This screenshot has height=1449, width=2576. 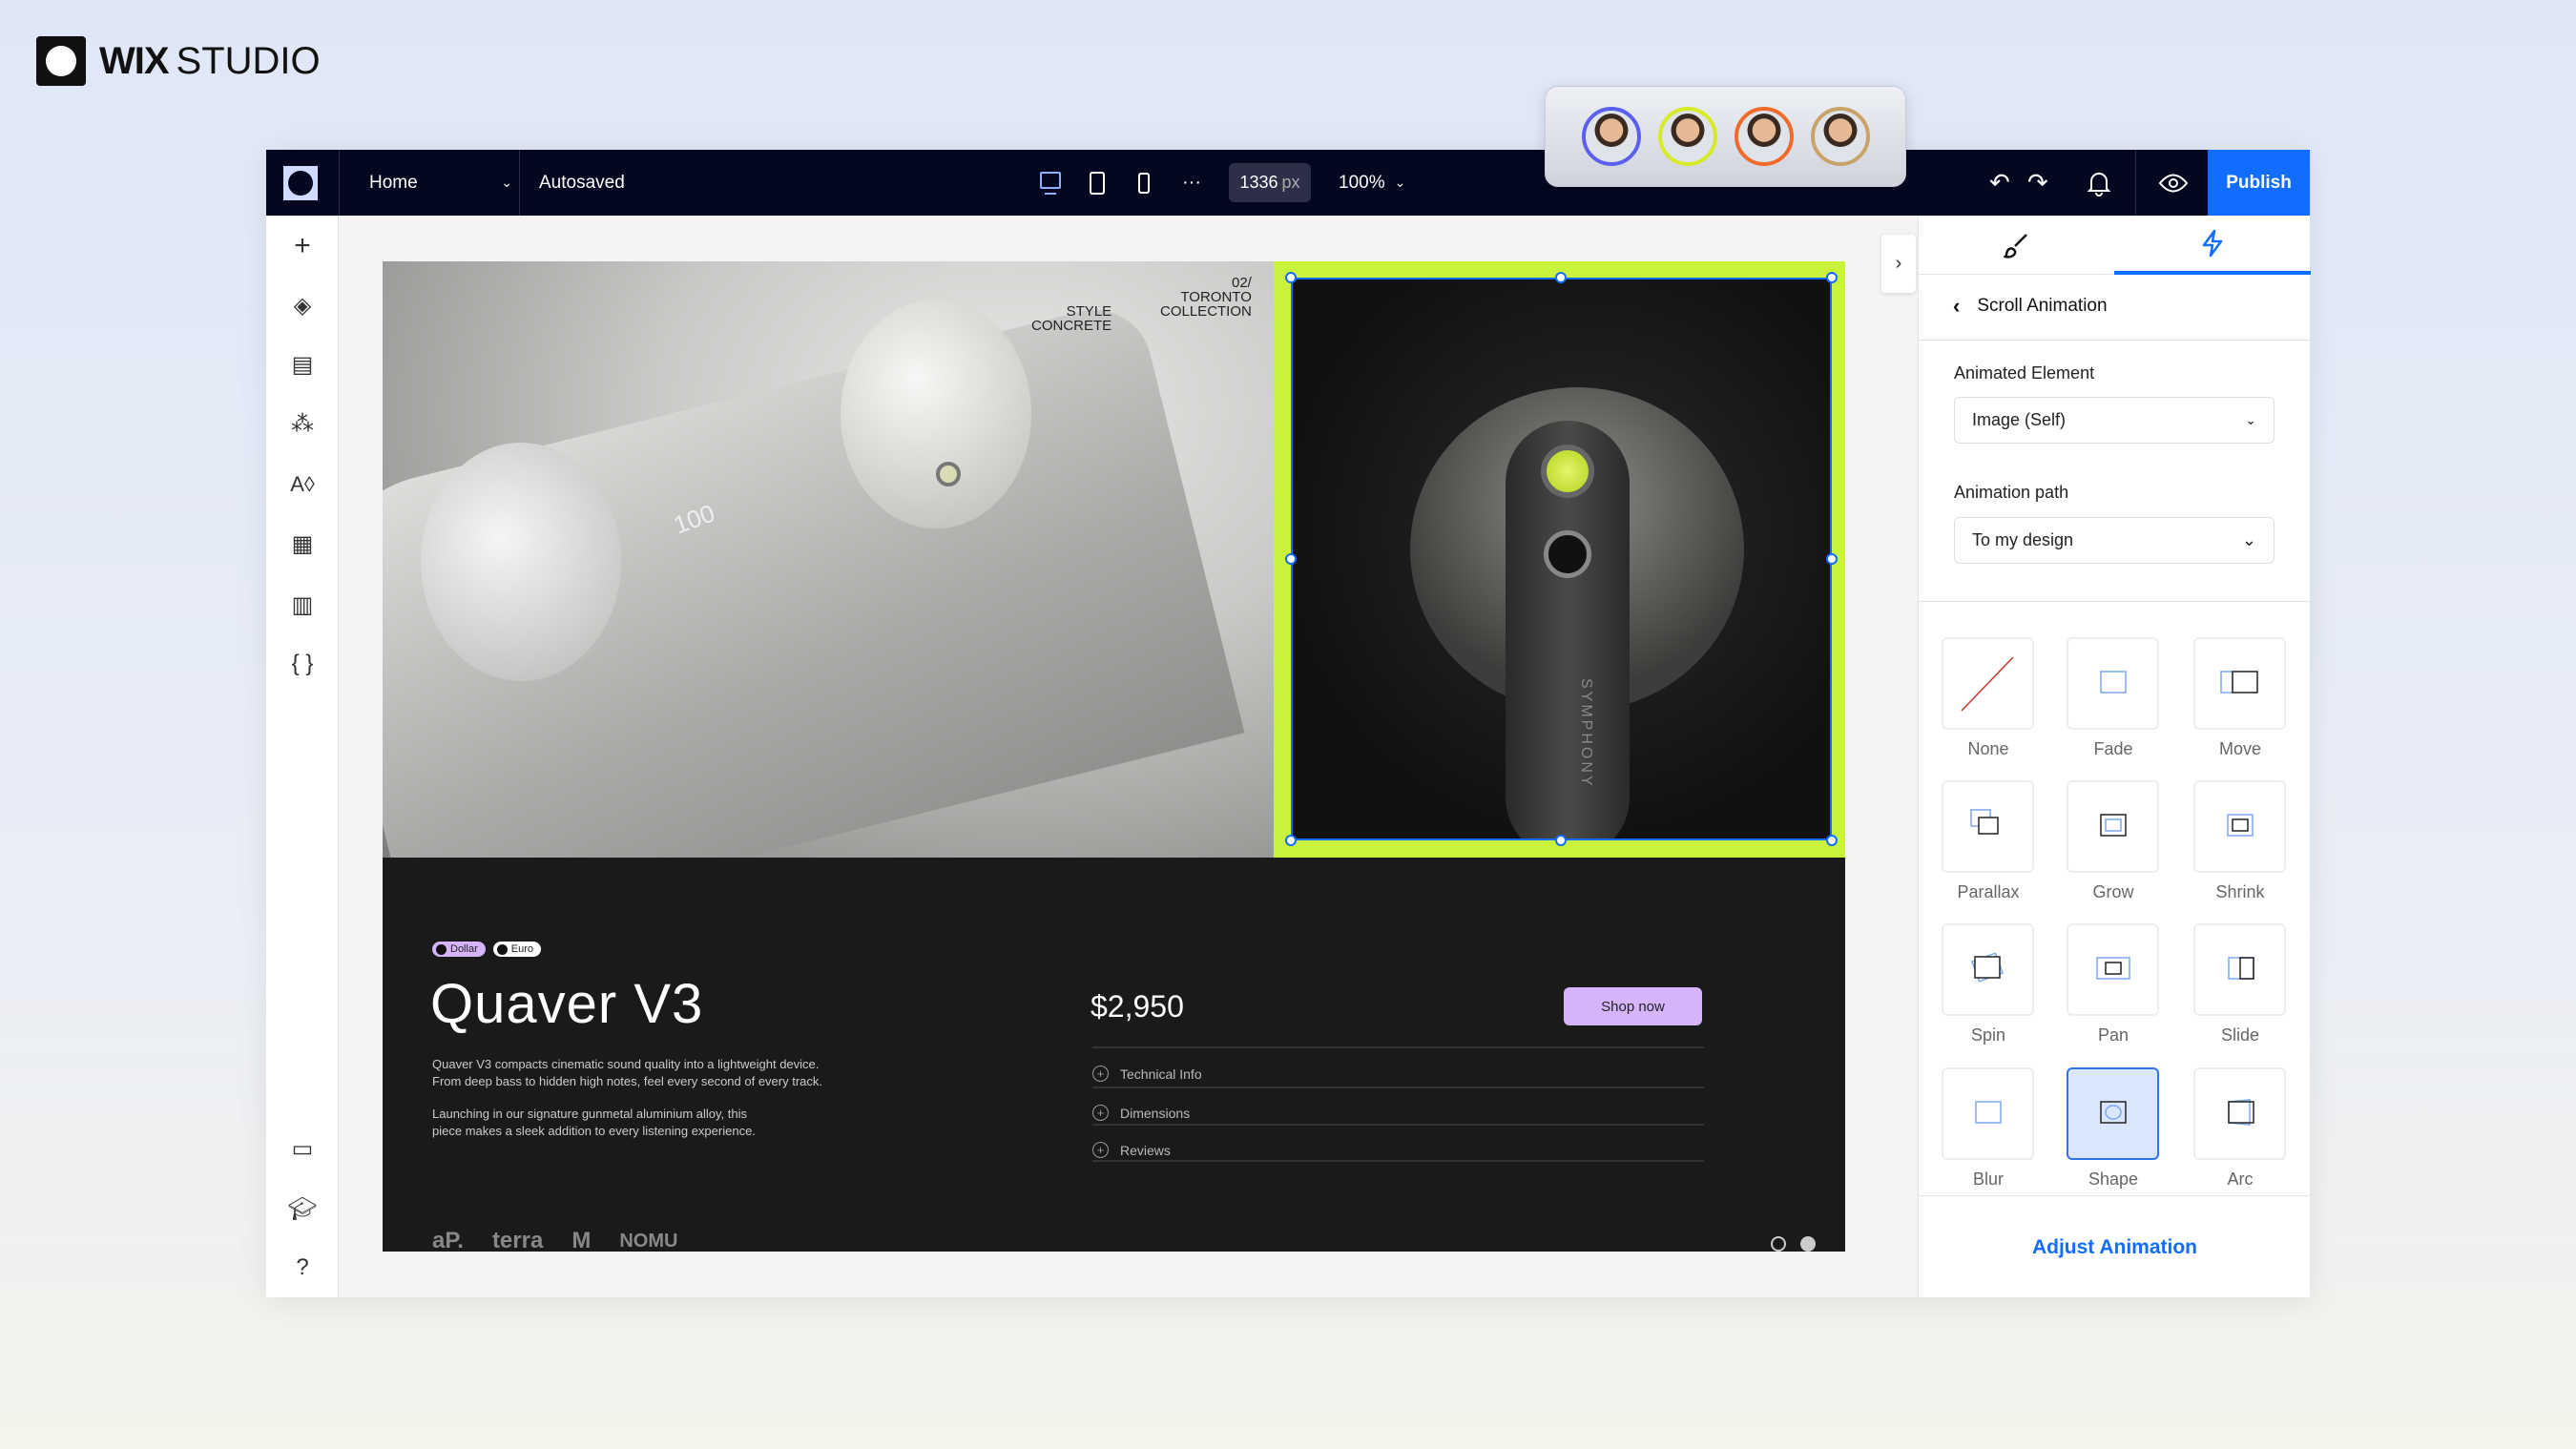 I want to click on undo-icon: ↶, so click(x=1999, y=183).